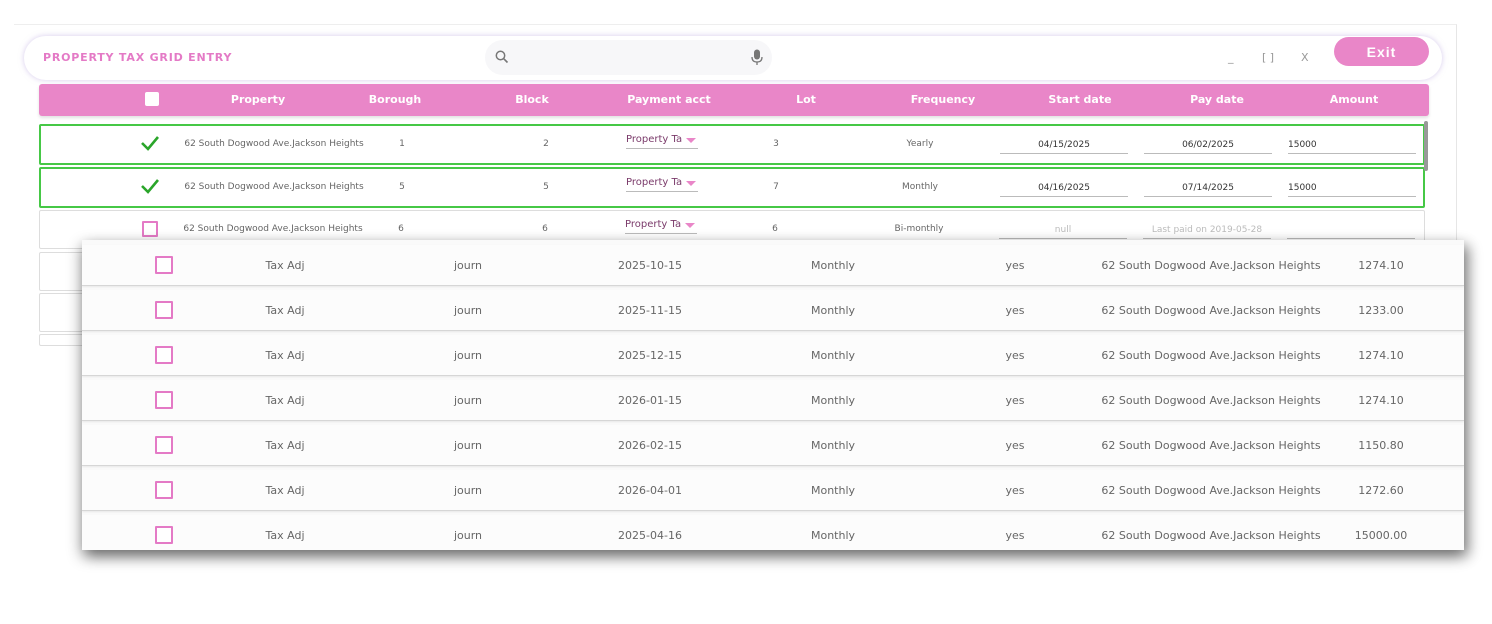 This screenshot has width=1492, height=624. What do you see at coordinates (1231, 57) in the screenshot?
I see `minimize-button: _` at bounding box center [1231, 57].